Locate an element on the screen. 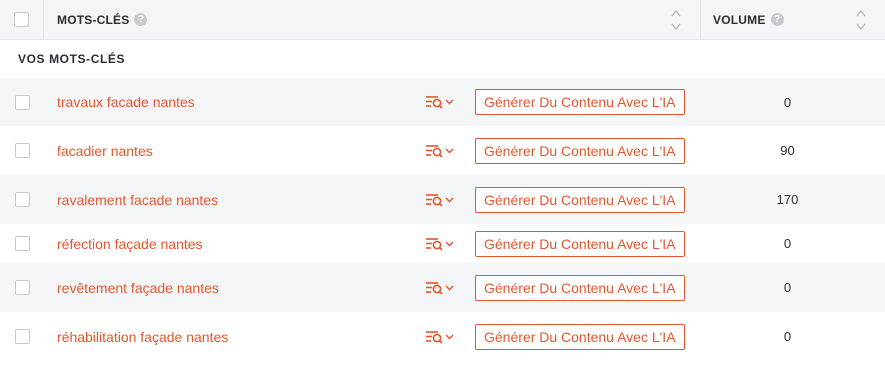 This screenshot has height=367, width=885. volume-value: 90 is located at coordinates (787, 150).